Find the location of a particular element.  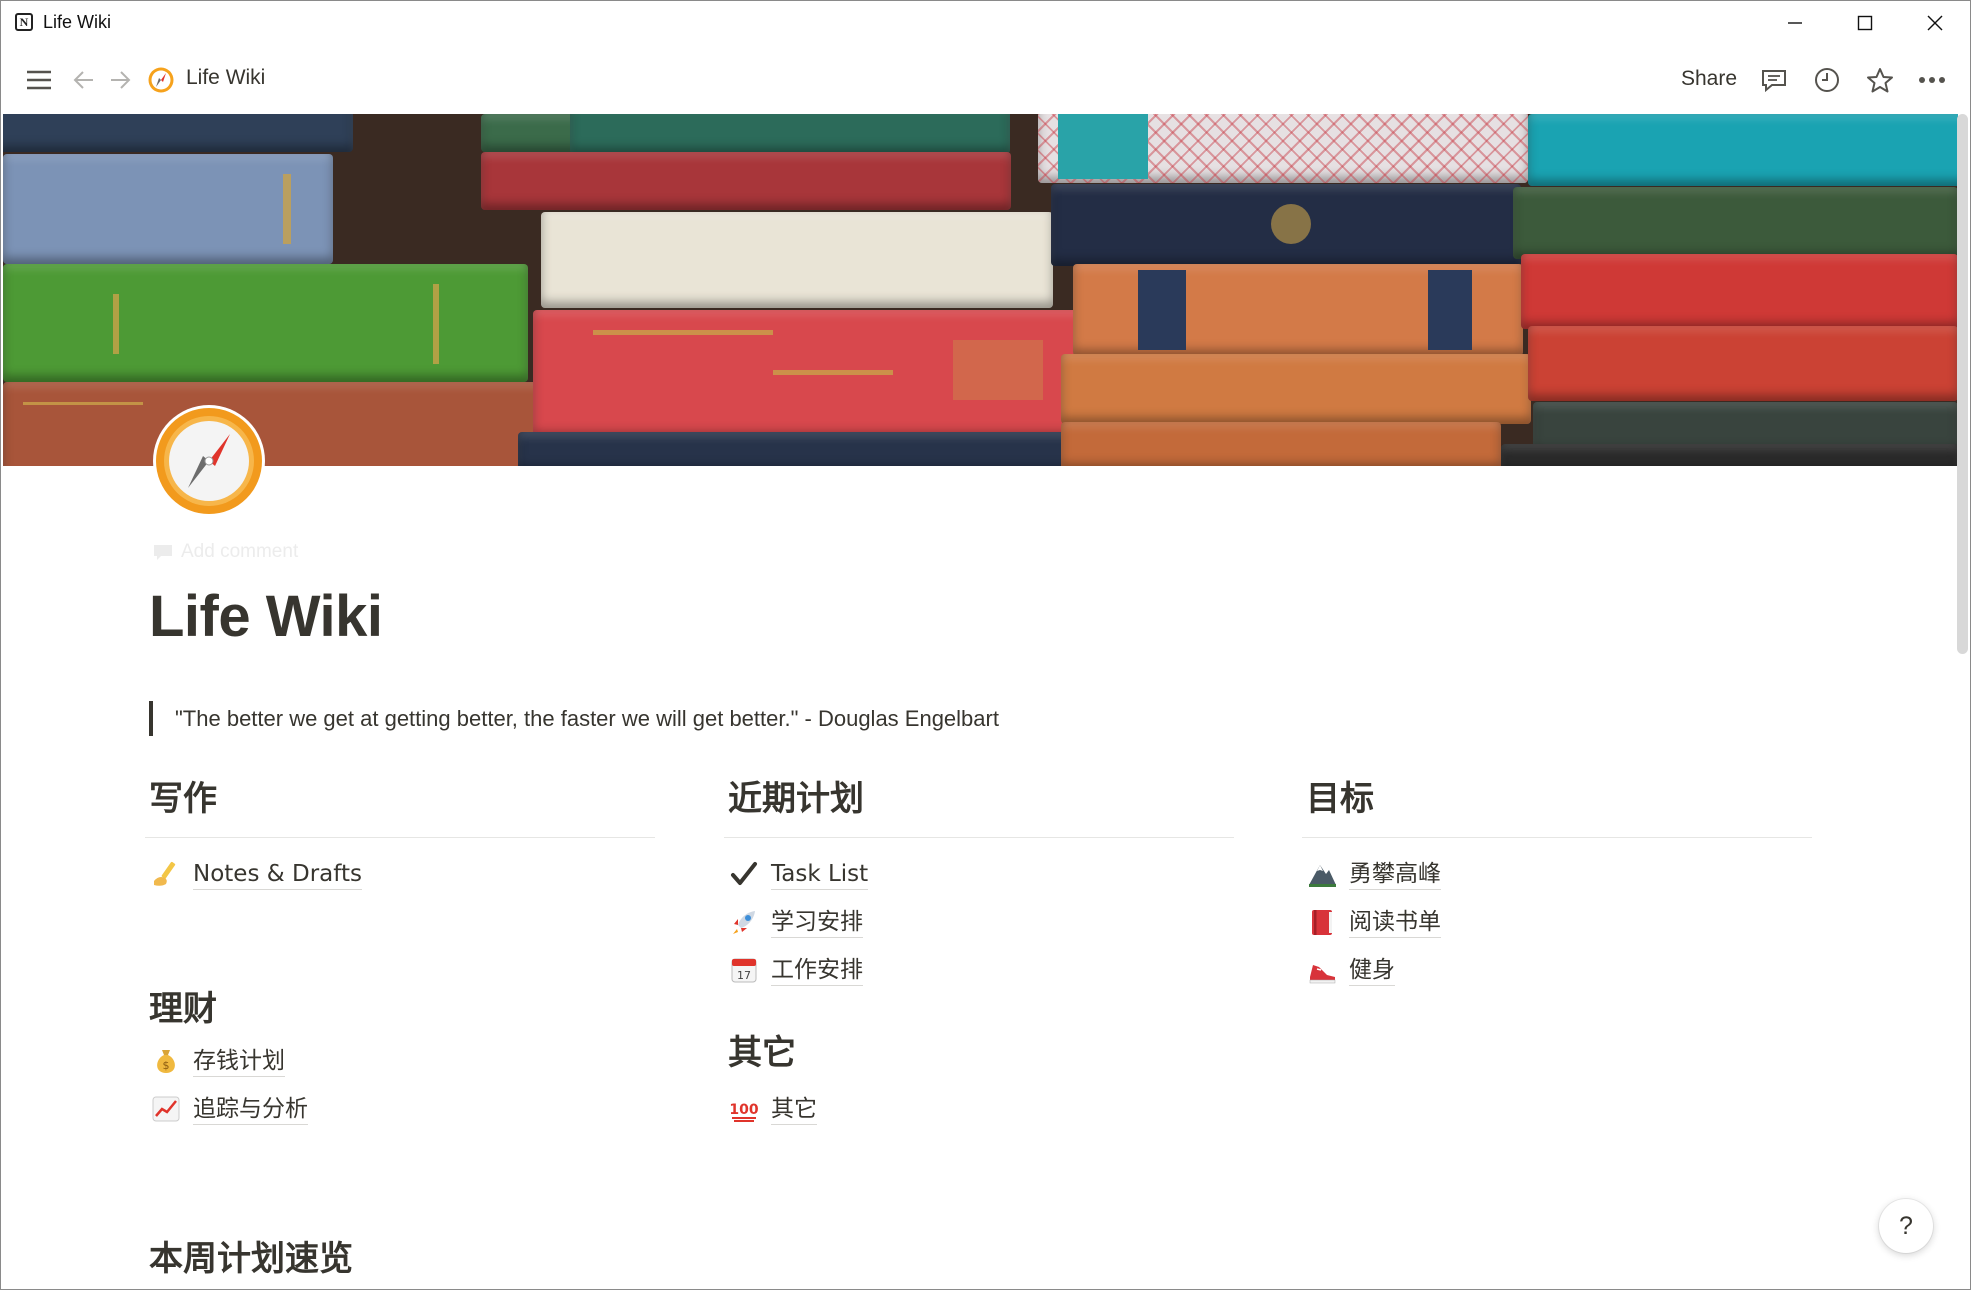

svg-text: 17 is located at coordinates (744, 975).